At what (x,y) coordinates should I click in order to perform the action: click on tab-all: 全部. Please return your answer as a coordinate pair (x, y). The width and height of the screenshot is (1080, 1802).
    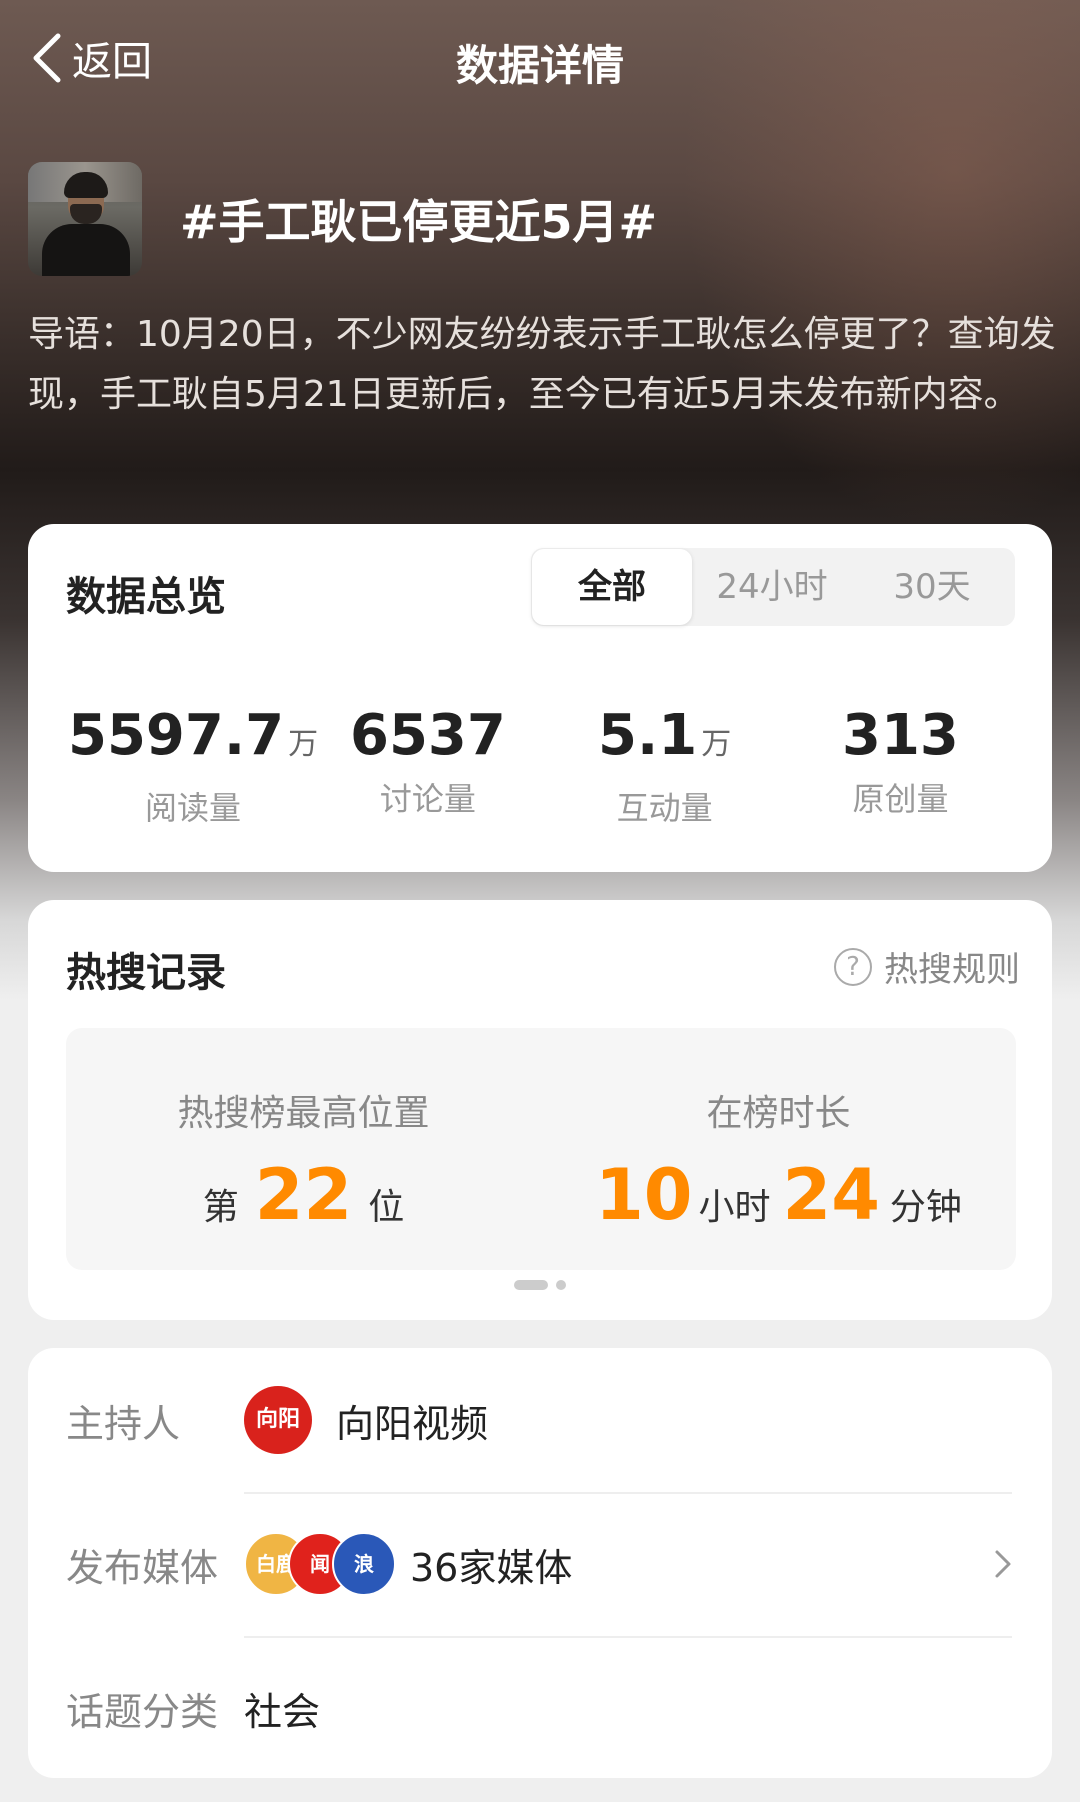
    Looking at the image, I should click on (612, 587).